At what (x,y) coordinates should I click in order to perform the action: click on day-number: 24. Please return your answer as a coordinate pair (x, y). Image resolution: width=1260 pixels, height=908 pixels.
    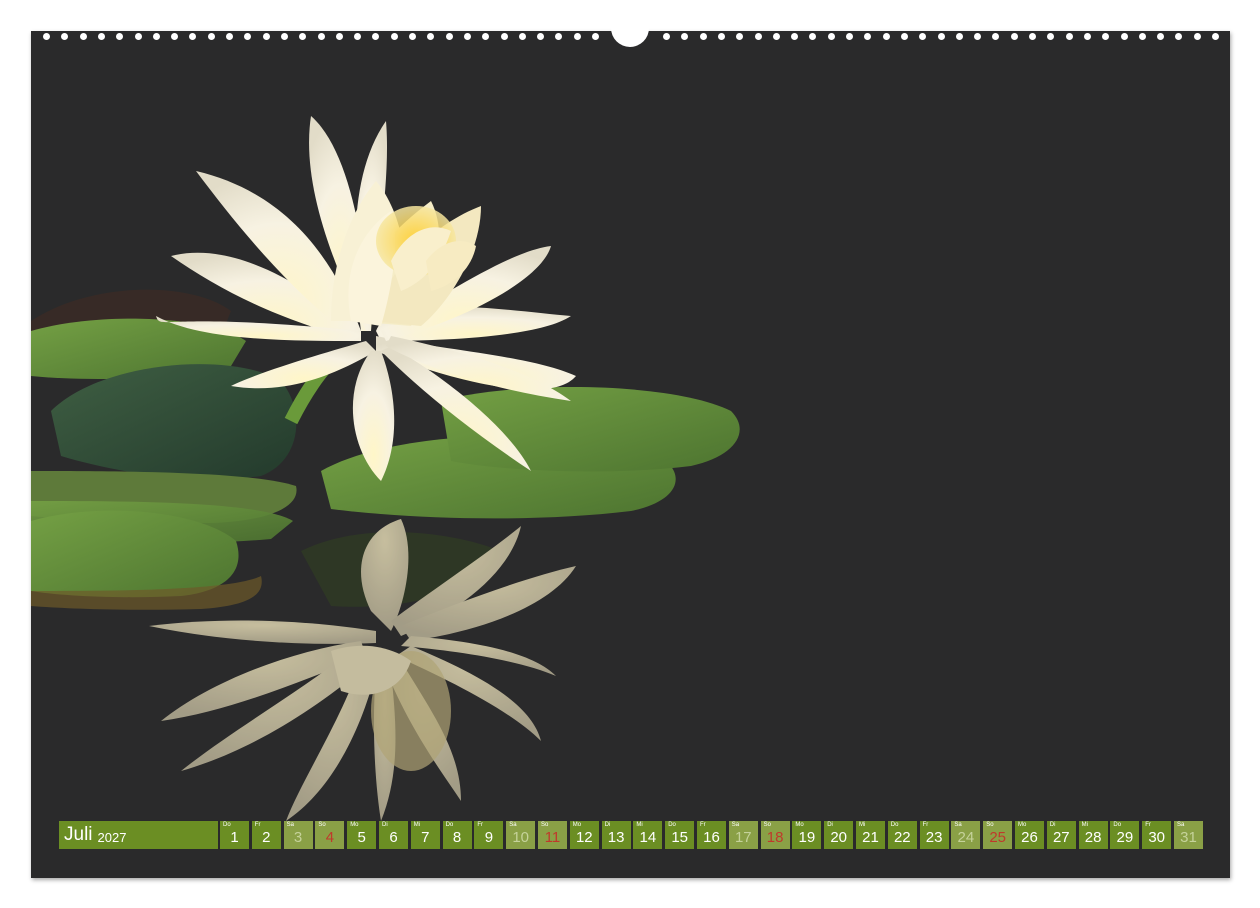
    Looking at the image, I should click on (966, 837).